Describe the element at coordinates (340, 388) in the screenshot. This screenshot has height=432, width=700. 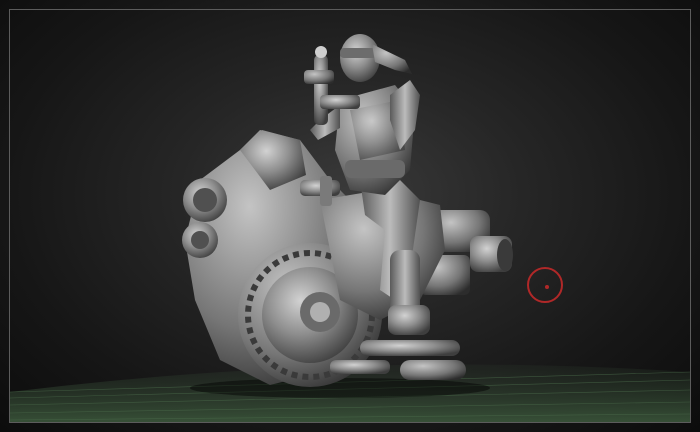
I see `model-shadow` at that location.